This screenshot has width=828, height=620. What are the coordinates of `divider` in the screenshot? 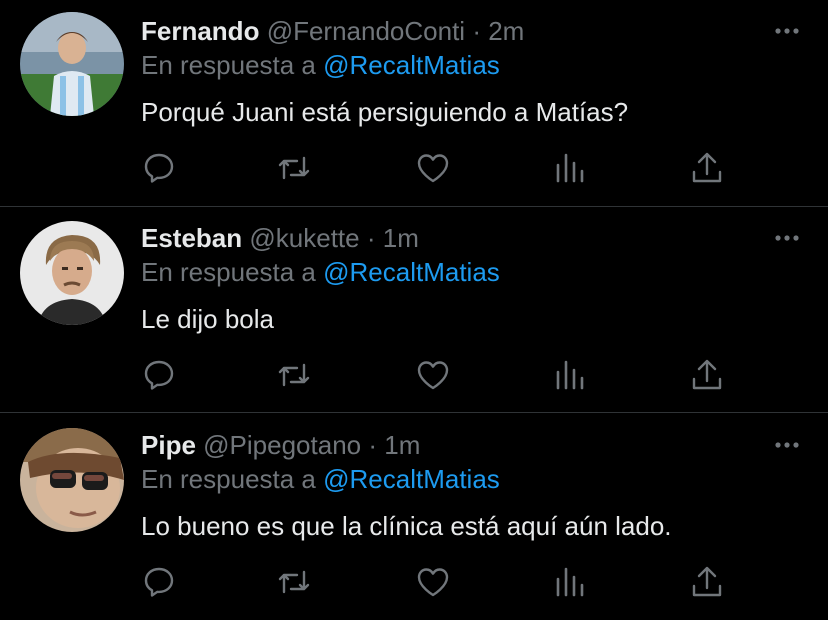 It's located at (414, 412).